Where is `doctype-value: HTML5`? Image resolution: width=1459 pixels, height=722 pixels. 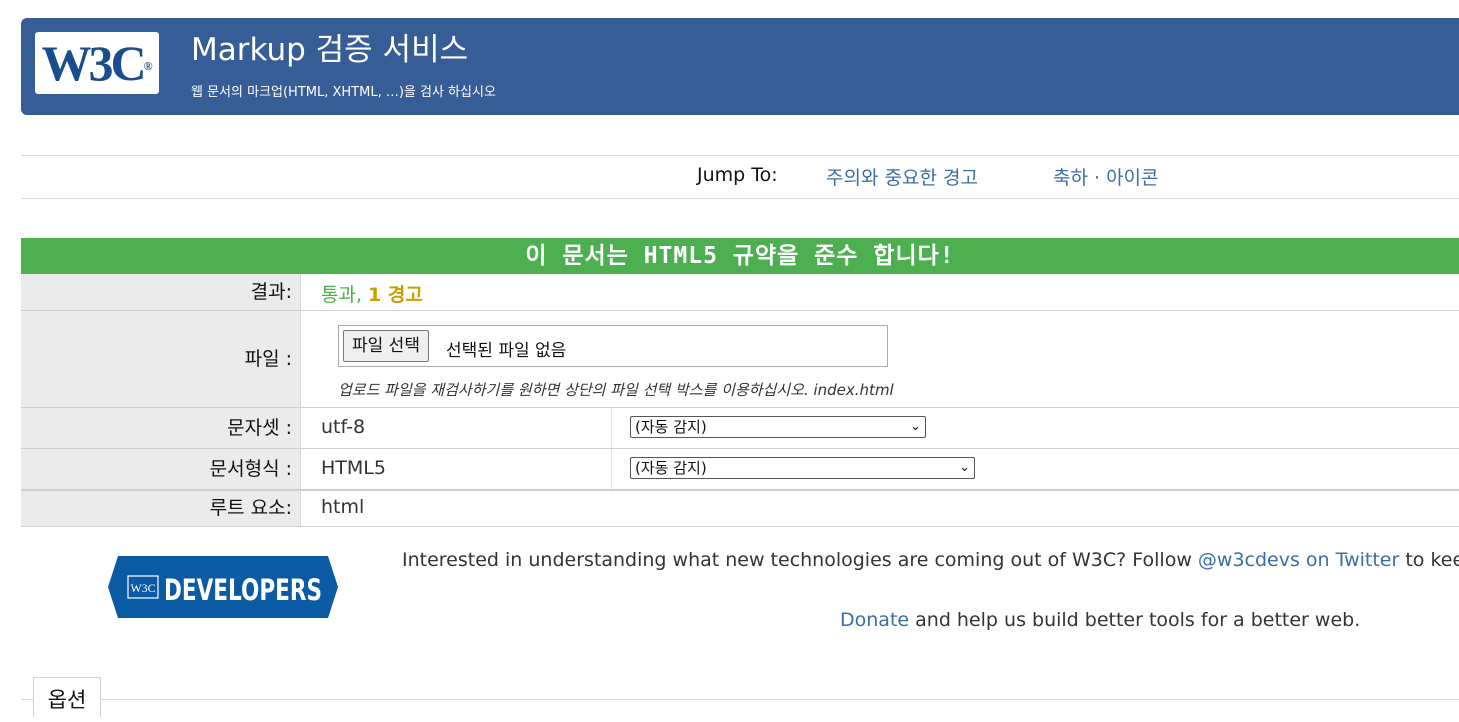 doctype-value: HTML5 is located at coordinates (353, 468).